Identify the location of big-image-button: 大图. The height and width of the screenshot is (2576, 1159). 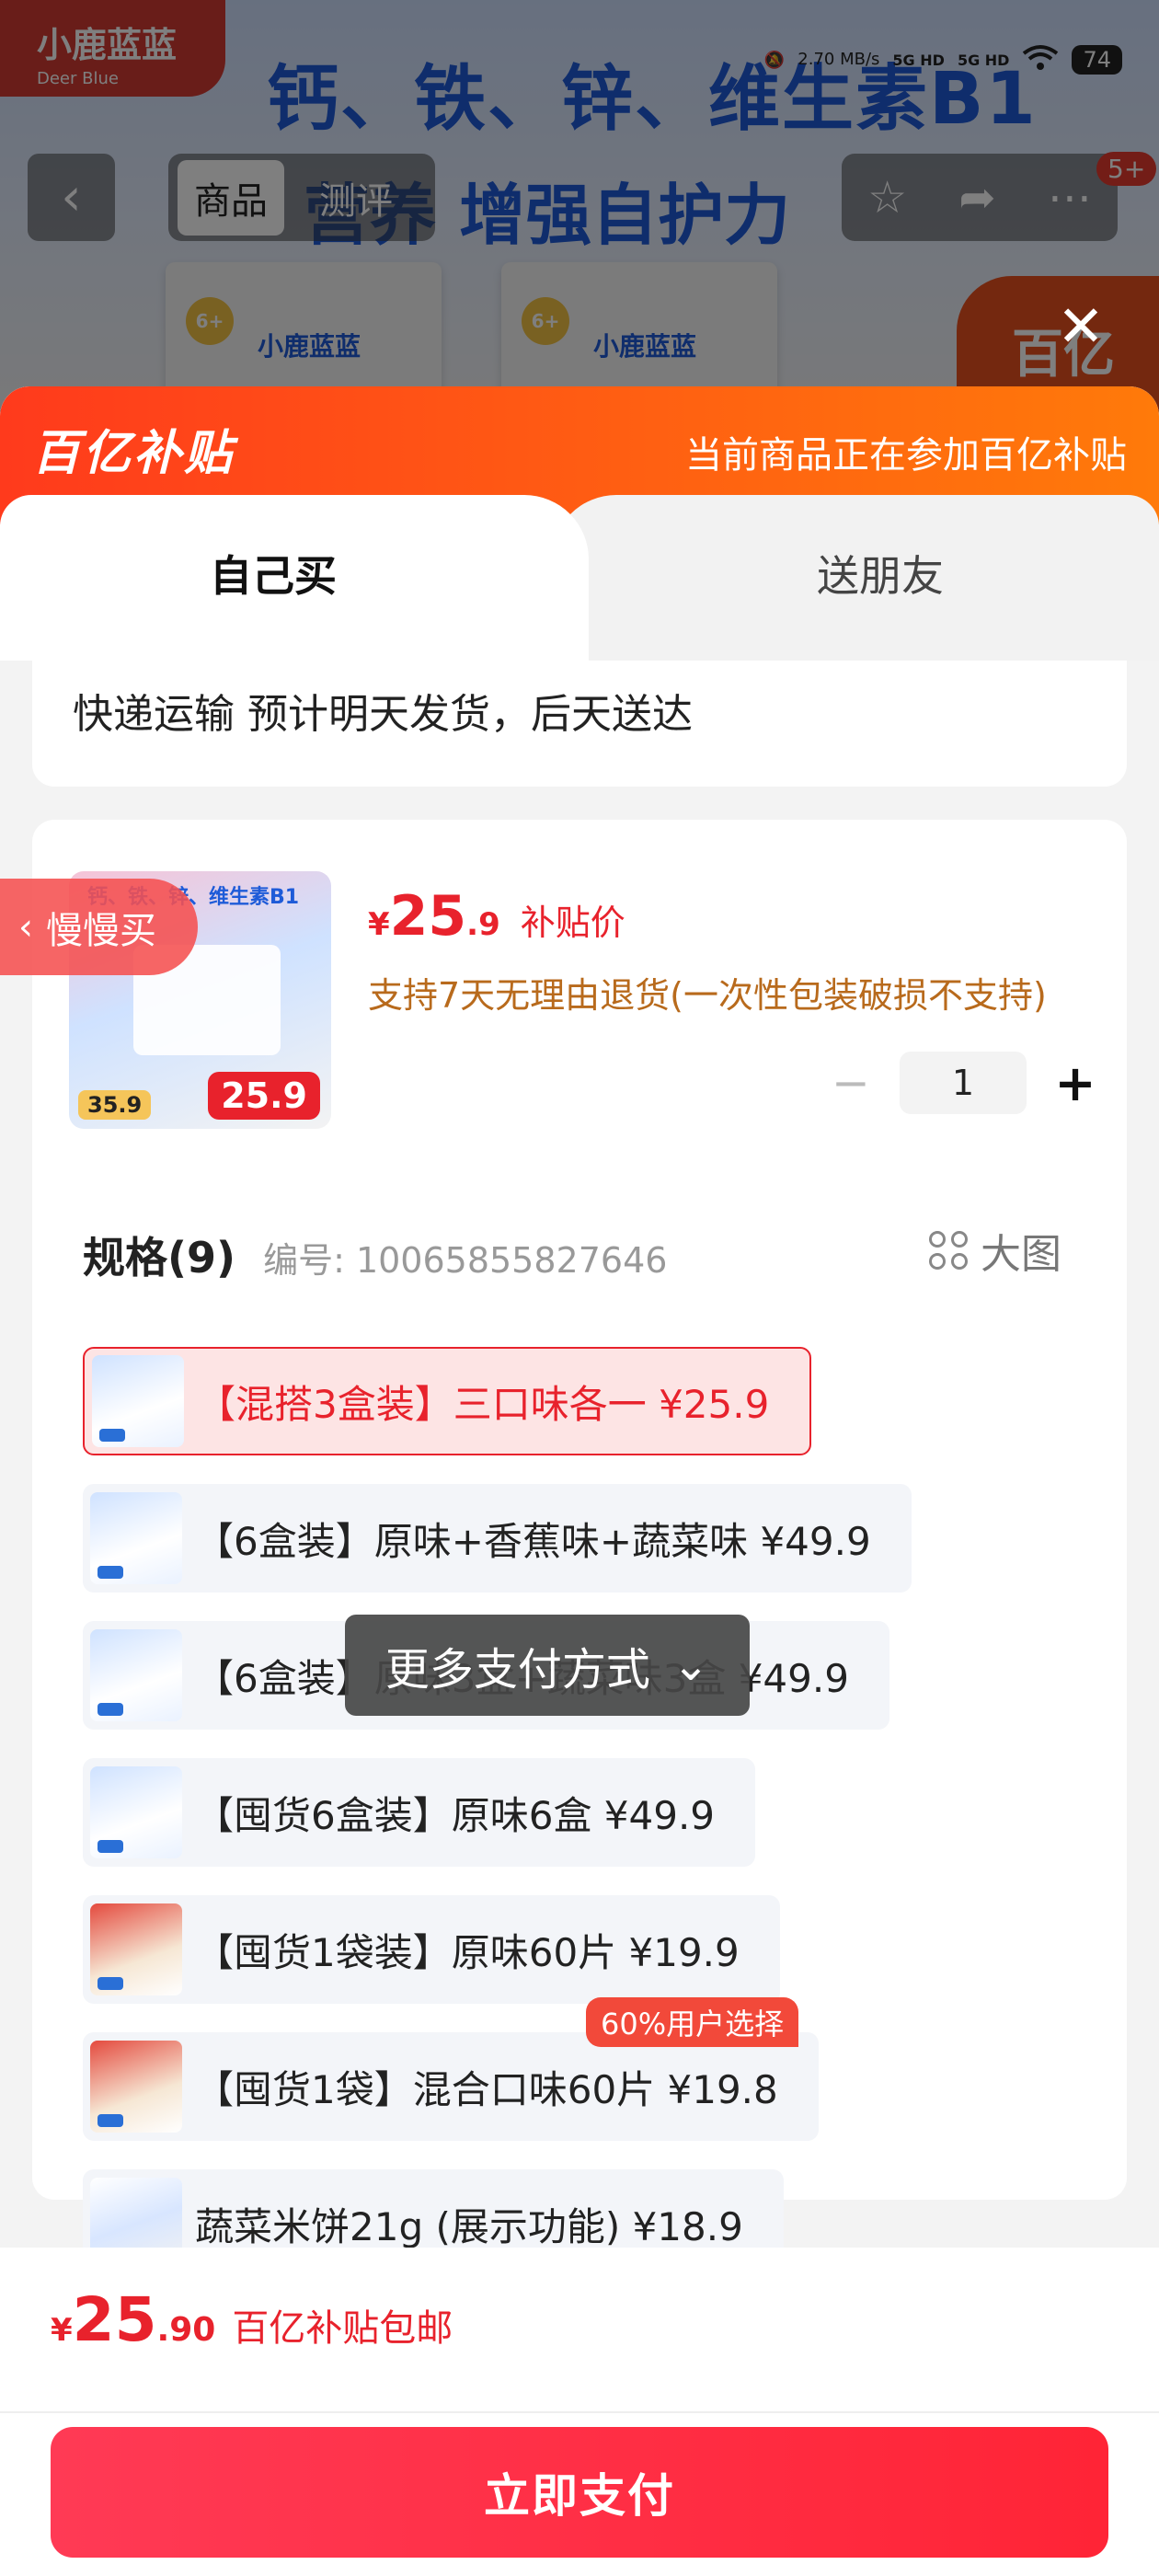
(995, 1250).